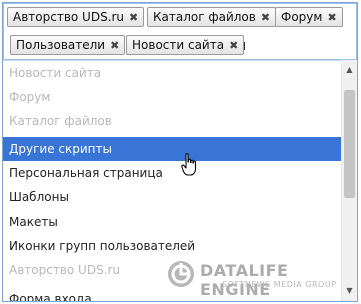  Describe the element at coordinates (61, 45) in the screenshot. I see `tag-label: Пользователи` at that location.